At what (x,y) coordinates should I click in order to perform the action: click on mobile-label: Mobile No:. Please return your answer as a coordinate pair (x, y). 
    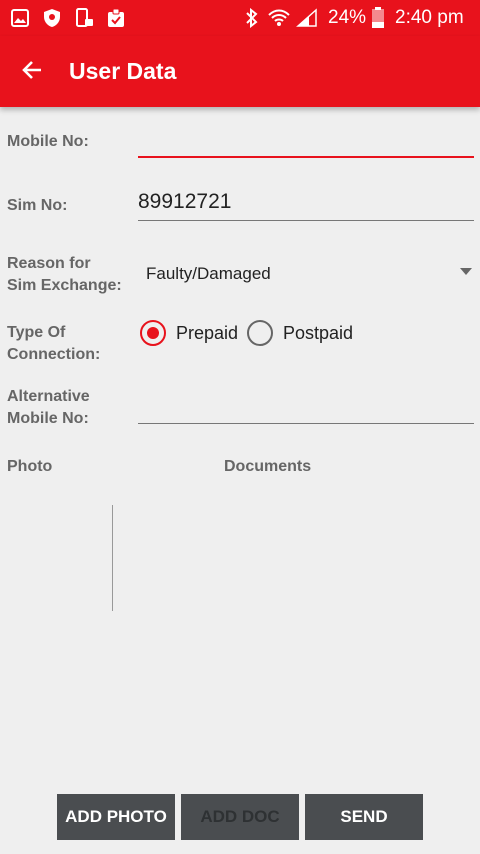
    Looking at the image, I should click on (48, 141).